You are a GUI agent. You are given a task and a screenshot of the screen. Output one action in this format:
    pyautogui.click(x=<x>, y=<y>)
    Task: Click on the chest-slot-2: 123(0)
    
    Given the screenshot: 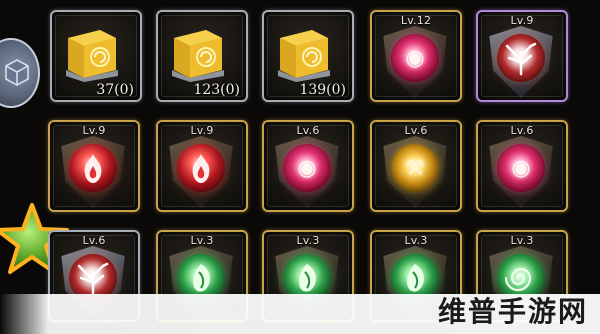 What is the action you would take?
    pyautogui.click(x=202, y=56)
    